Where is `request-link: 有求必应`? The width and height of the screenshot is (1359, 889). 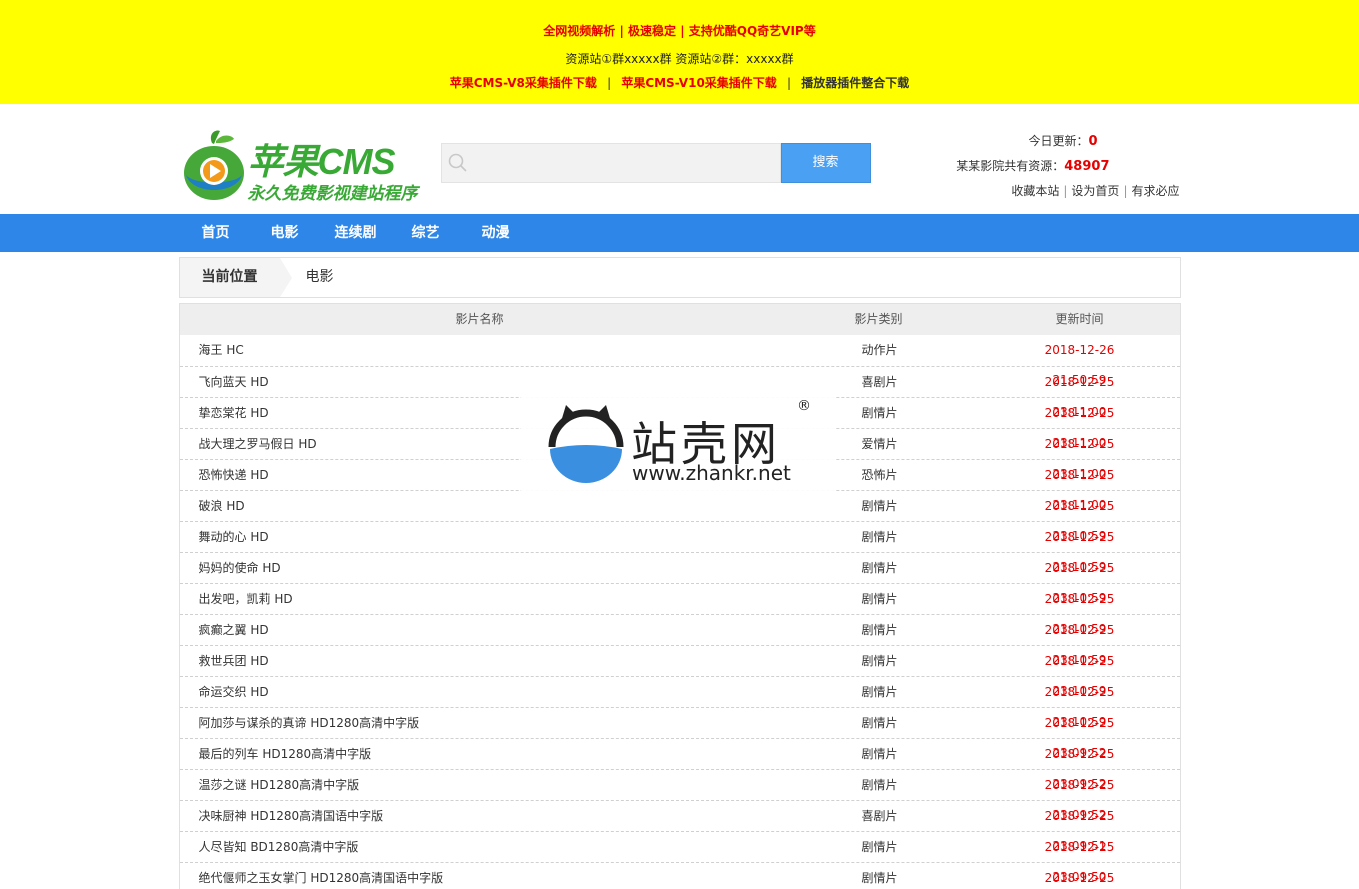 request-link: 有求必应 is located at coordinates (1155, 191).